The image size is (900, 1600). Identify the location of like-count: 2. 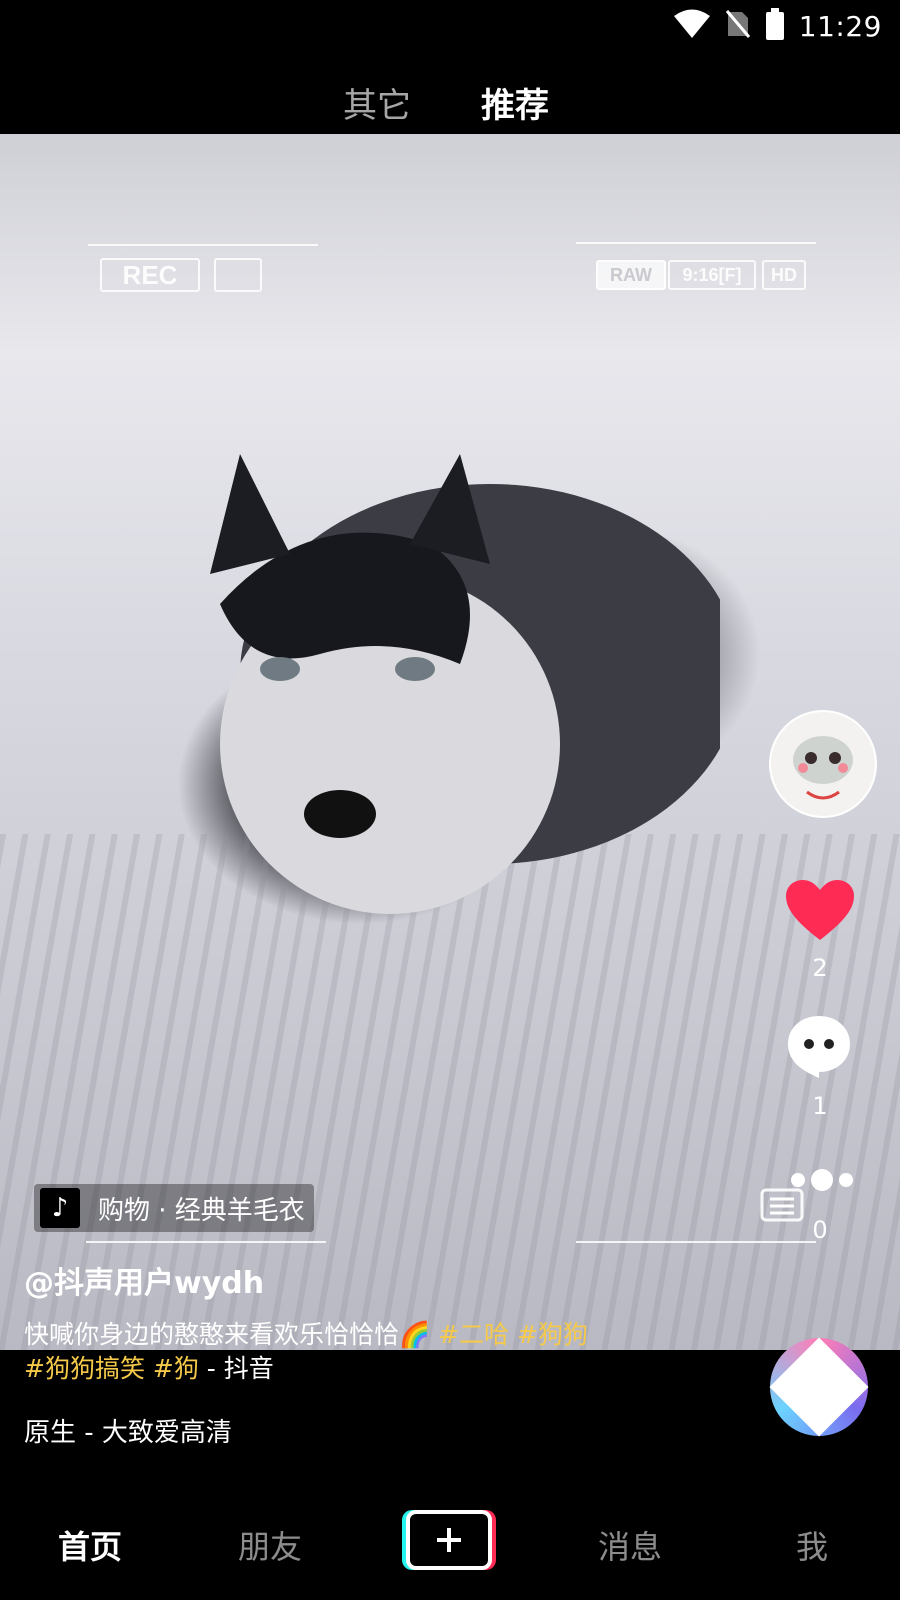
(820, 968).